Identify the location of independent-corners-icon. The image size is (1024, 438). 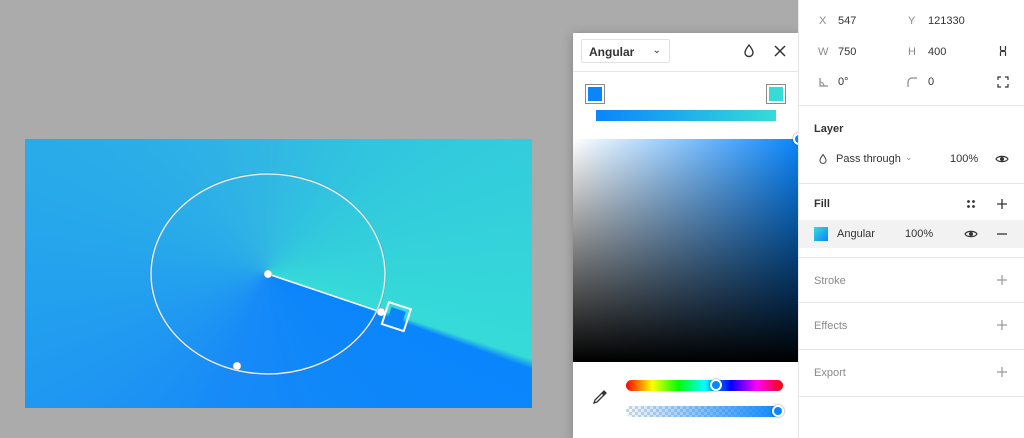
(1003, 82).